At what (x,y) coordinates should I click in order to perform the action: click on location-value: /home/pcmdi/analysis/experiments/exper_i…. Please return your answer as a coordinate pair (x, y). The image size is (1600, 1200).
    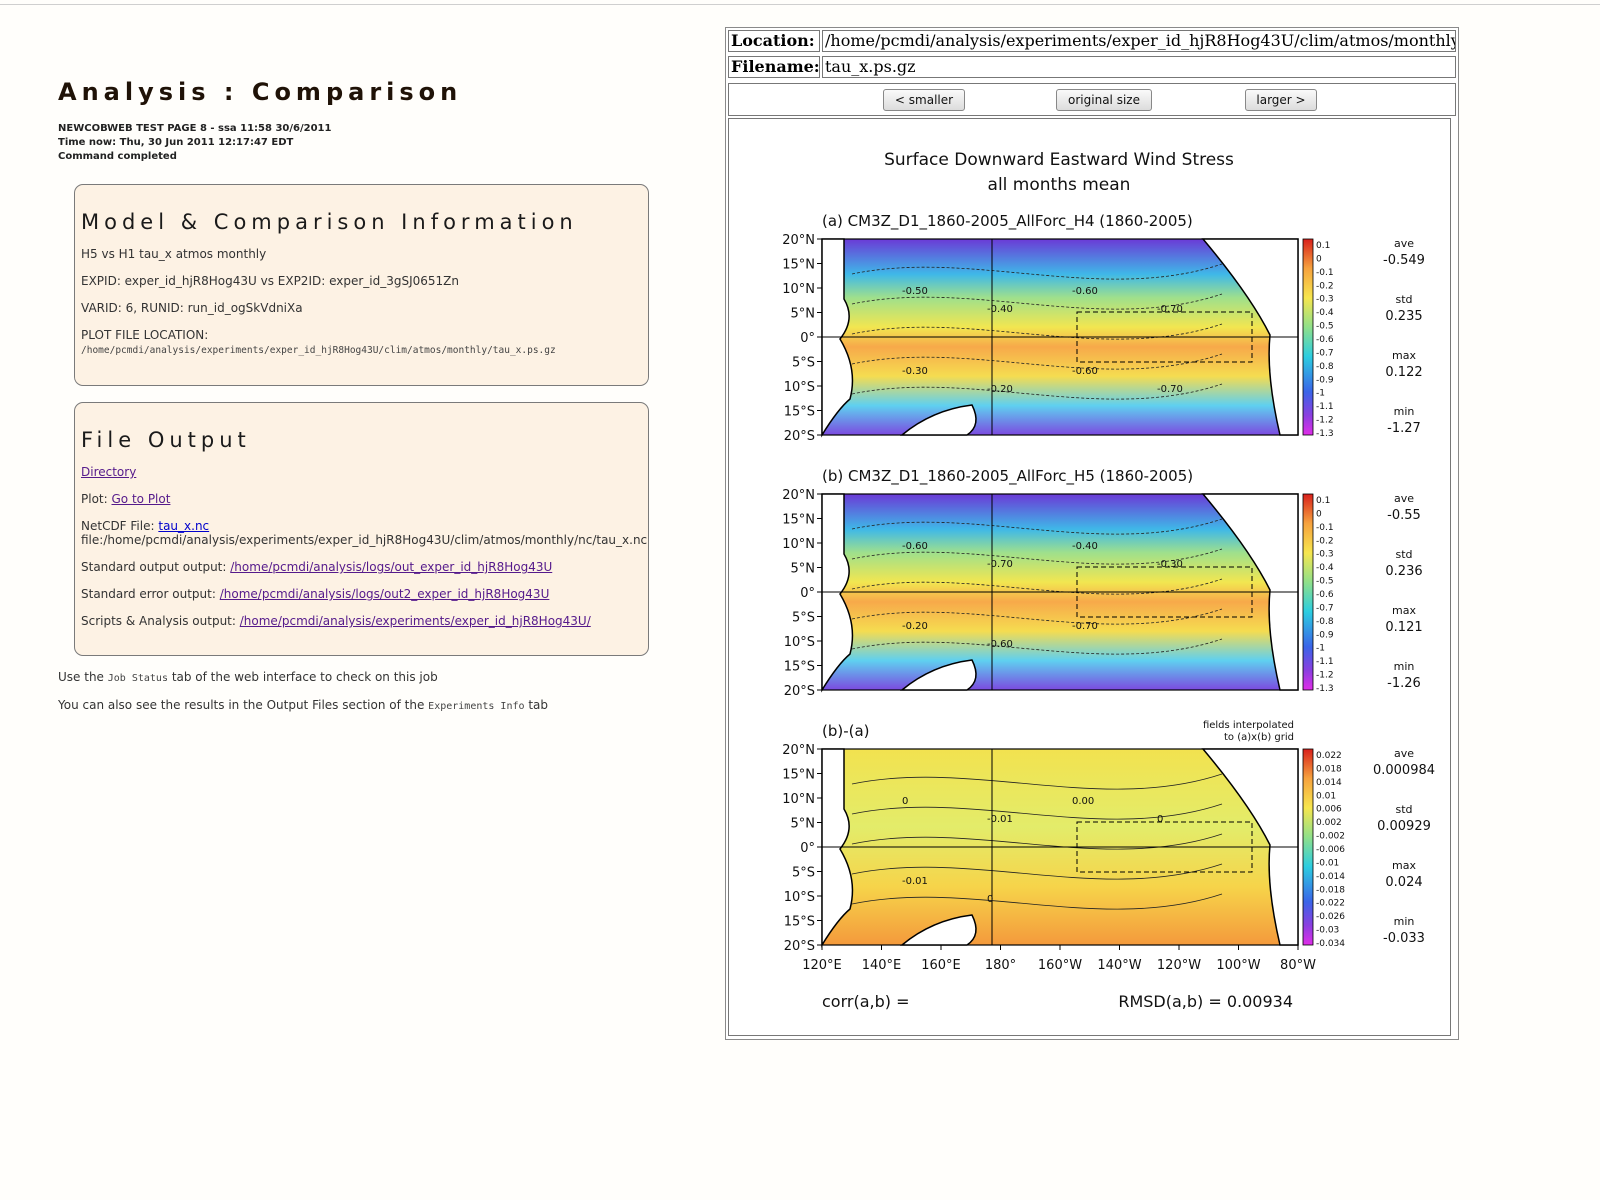
    Looking at the image, I should click on (1139, 41).